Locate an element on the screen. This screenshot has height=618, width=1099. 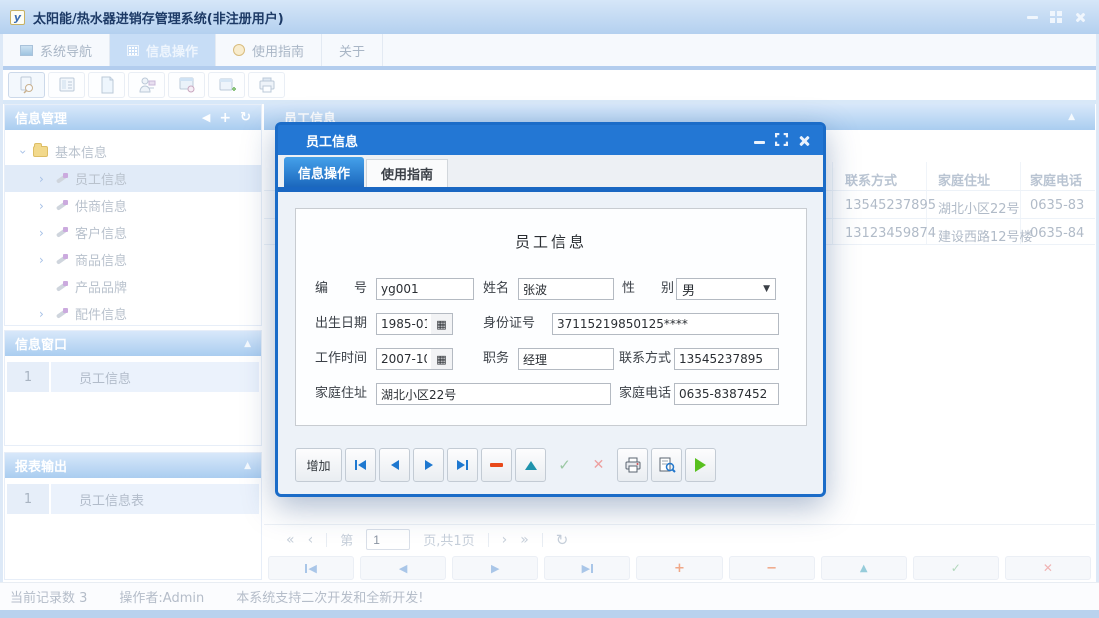
prev-page-icon: ‹ is located at coordinates (311, 540).